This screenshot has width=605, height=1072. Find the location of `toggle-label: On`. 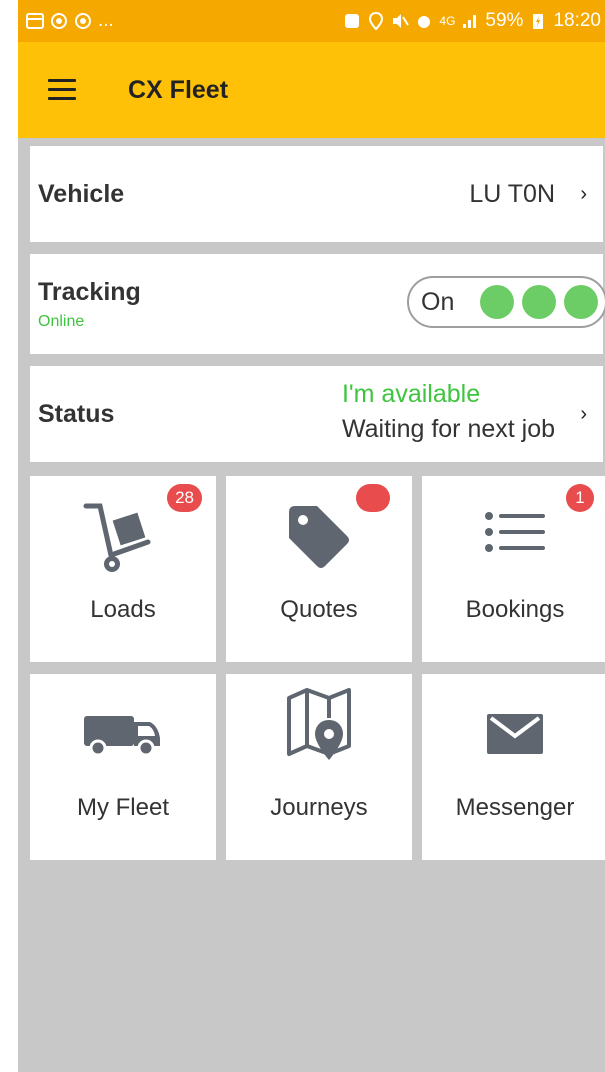

toggle-label: On is located at coordinates (438, 301).